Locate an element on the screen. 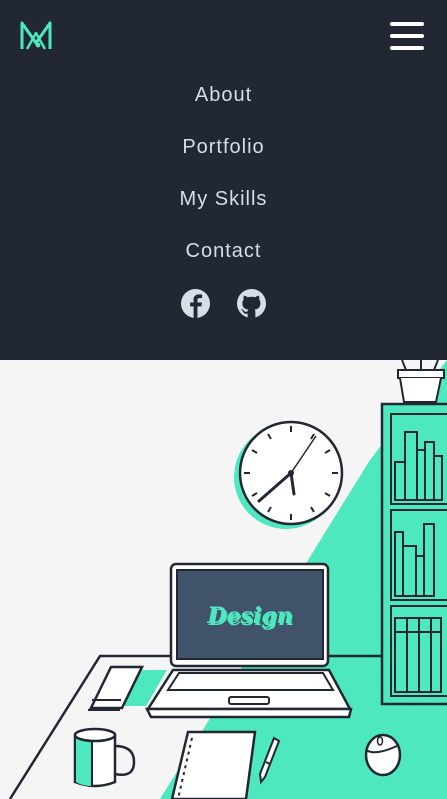 The width and height of the screenshot is (447, 799). nav-link-about: About is located at coordinates (223, 104).